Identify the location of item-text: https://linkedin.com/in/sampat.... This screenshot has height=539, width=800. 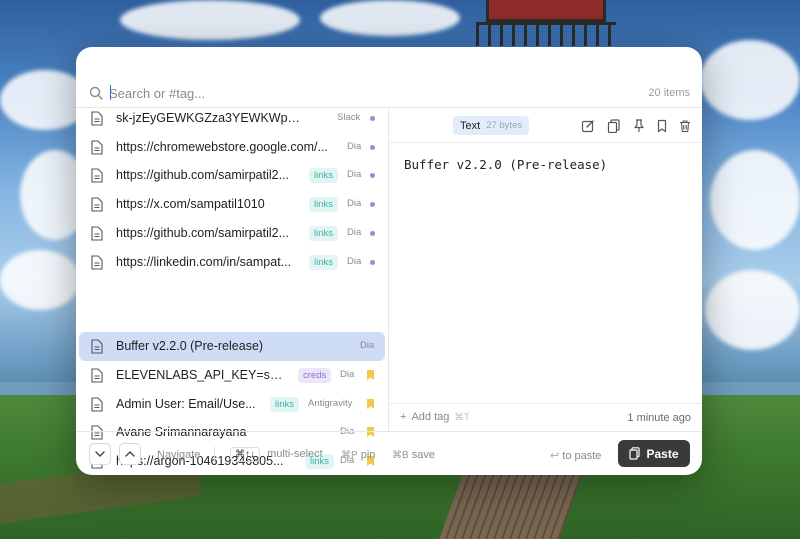
(204, 262).